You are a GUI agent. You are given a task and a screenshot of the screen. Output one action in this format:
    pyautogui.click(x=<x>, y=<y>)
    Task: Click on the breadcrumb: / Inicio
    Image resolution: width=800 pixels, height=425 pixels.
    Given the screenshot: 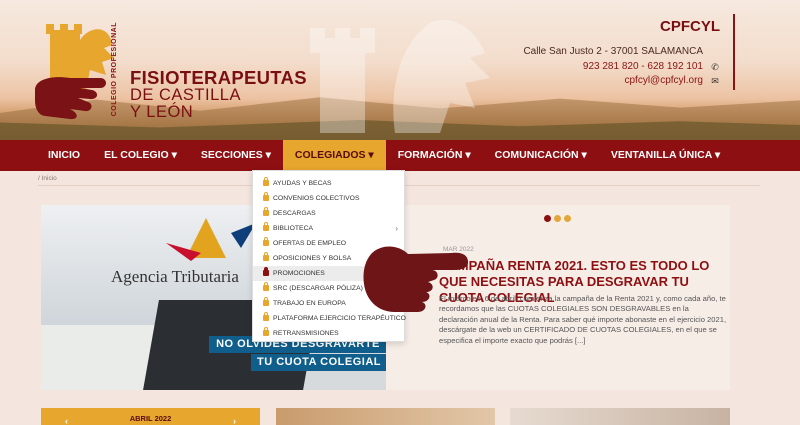 What is the action you would take?
    pyautogui.click(x=47, y=178)
    